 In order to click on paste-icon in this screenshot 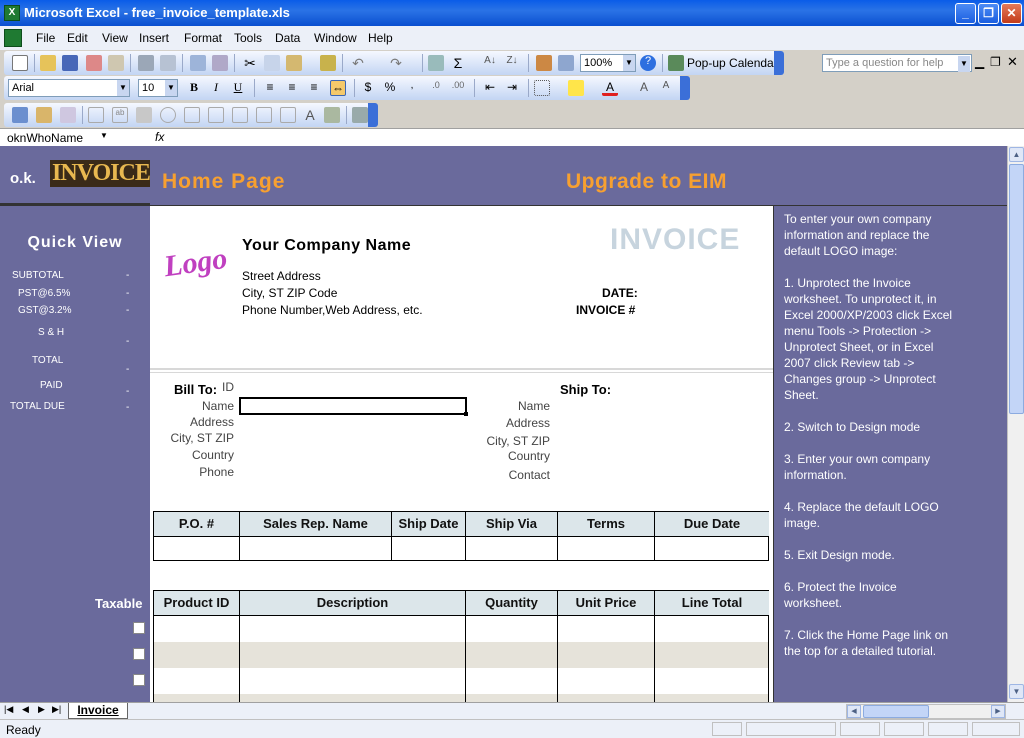, I will do `click(294, 63)`.